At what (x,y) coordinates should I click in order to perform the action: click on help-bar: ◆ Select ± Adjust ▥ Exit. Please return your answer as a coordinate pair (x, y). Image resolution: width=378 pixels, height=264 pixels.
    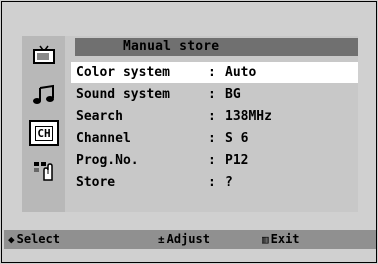
    Looking at the image, I should click on (190, 239).